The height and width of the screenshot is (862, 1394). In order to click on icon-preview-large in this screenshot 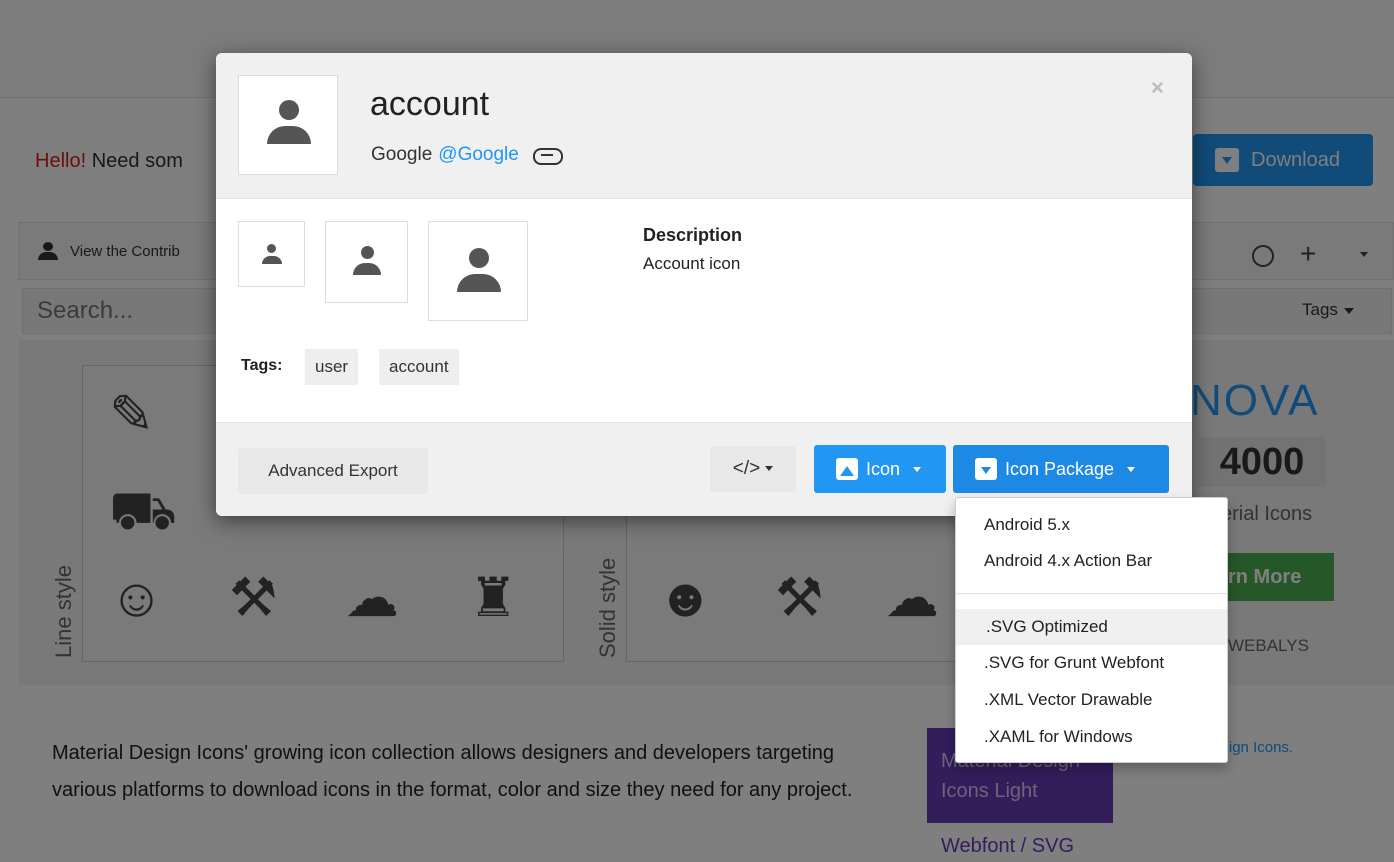, I will do `click(478, 271)`.